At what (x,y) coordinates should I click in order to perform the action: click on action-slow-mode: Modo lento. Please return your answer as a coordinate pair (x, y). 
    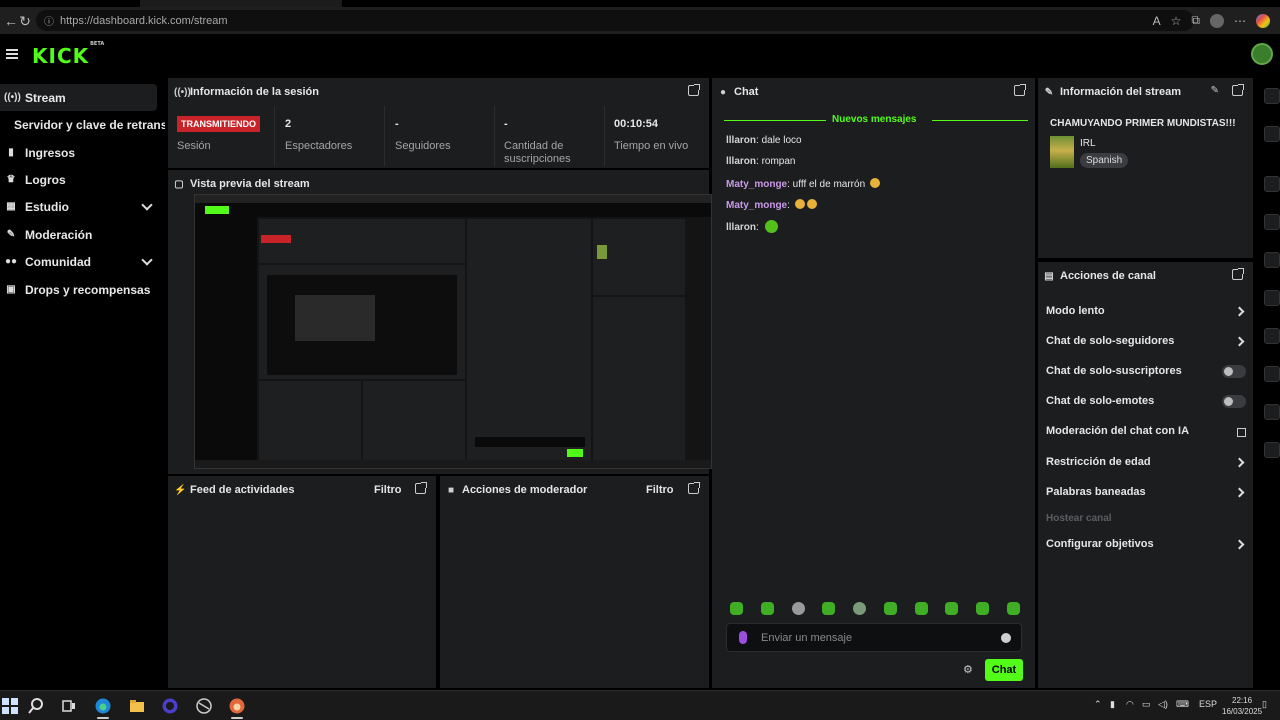
    Looking at the image, I should click on (1146, 314).